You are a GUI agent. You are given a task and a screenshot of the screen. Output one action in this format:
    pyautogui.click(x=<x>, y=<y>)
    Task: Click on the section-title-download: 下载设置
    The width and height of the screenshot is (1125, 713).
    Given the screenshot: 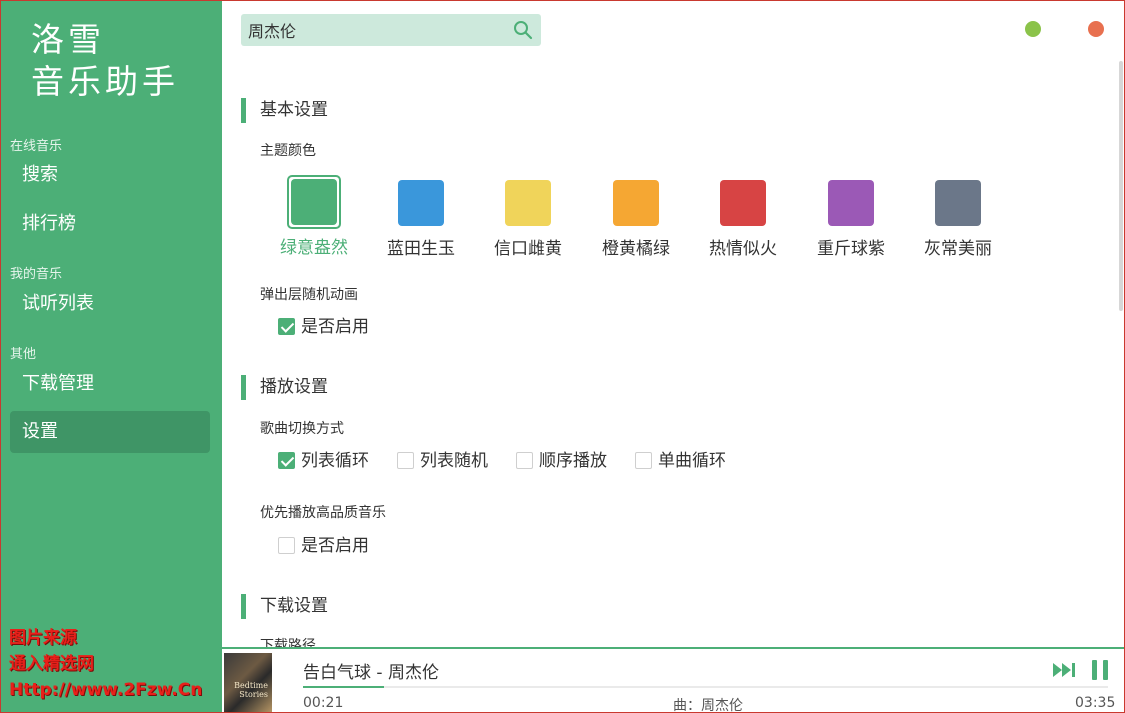 What is the action you would take?
    pyautogui.click(x=284, y=606)
    